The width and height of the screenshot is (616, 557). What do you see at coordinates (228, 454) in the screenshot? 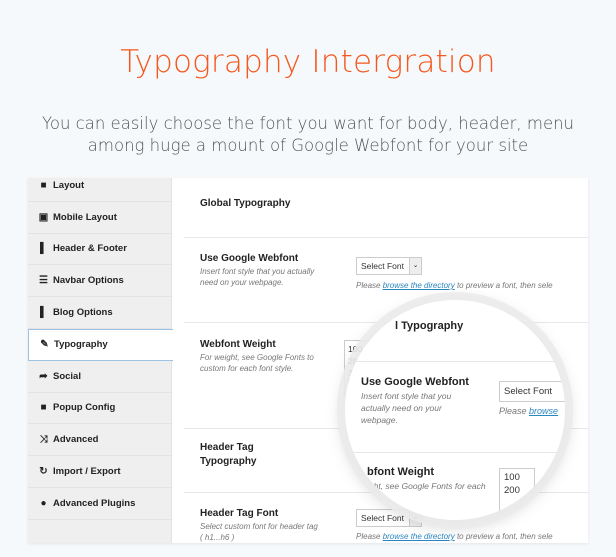
I see `section-title: Header Tag Typography` at bounding box center [228, 454].